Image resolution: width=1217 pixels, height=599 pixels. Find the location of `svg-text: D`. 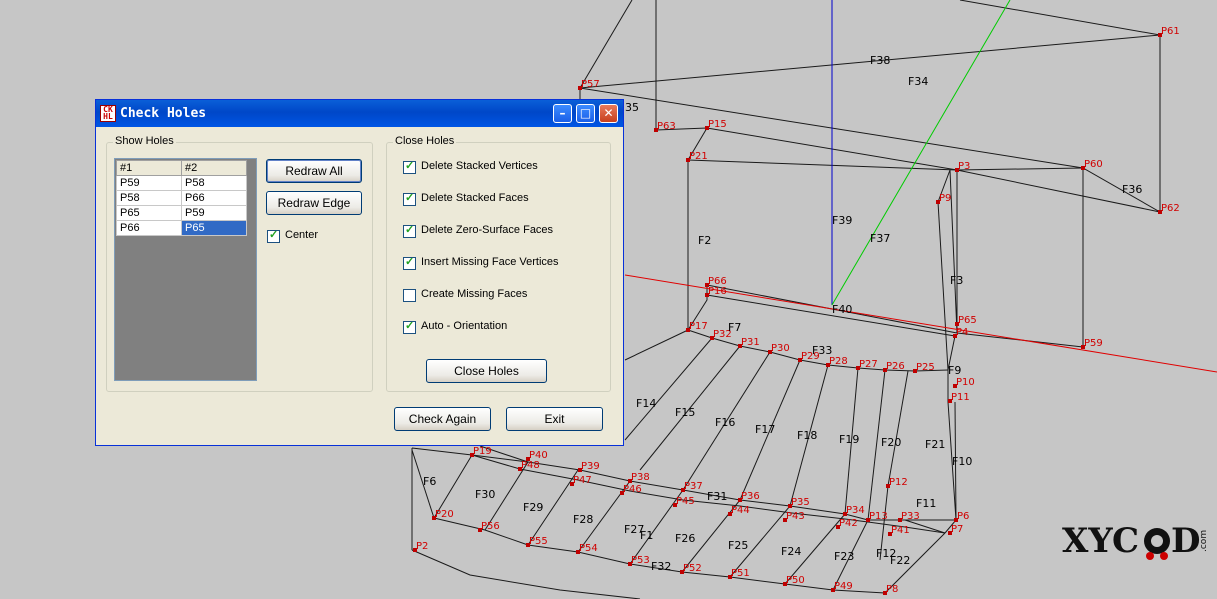

svg-text: D is located at coordinates (1185, 541).